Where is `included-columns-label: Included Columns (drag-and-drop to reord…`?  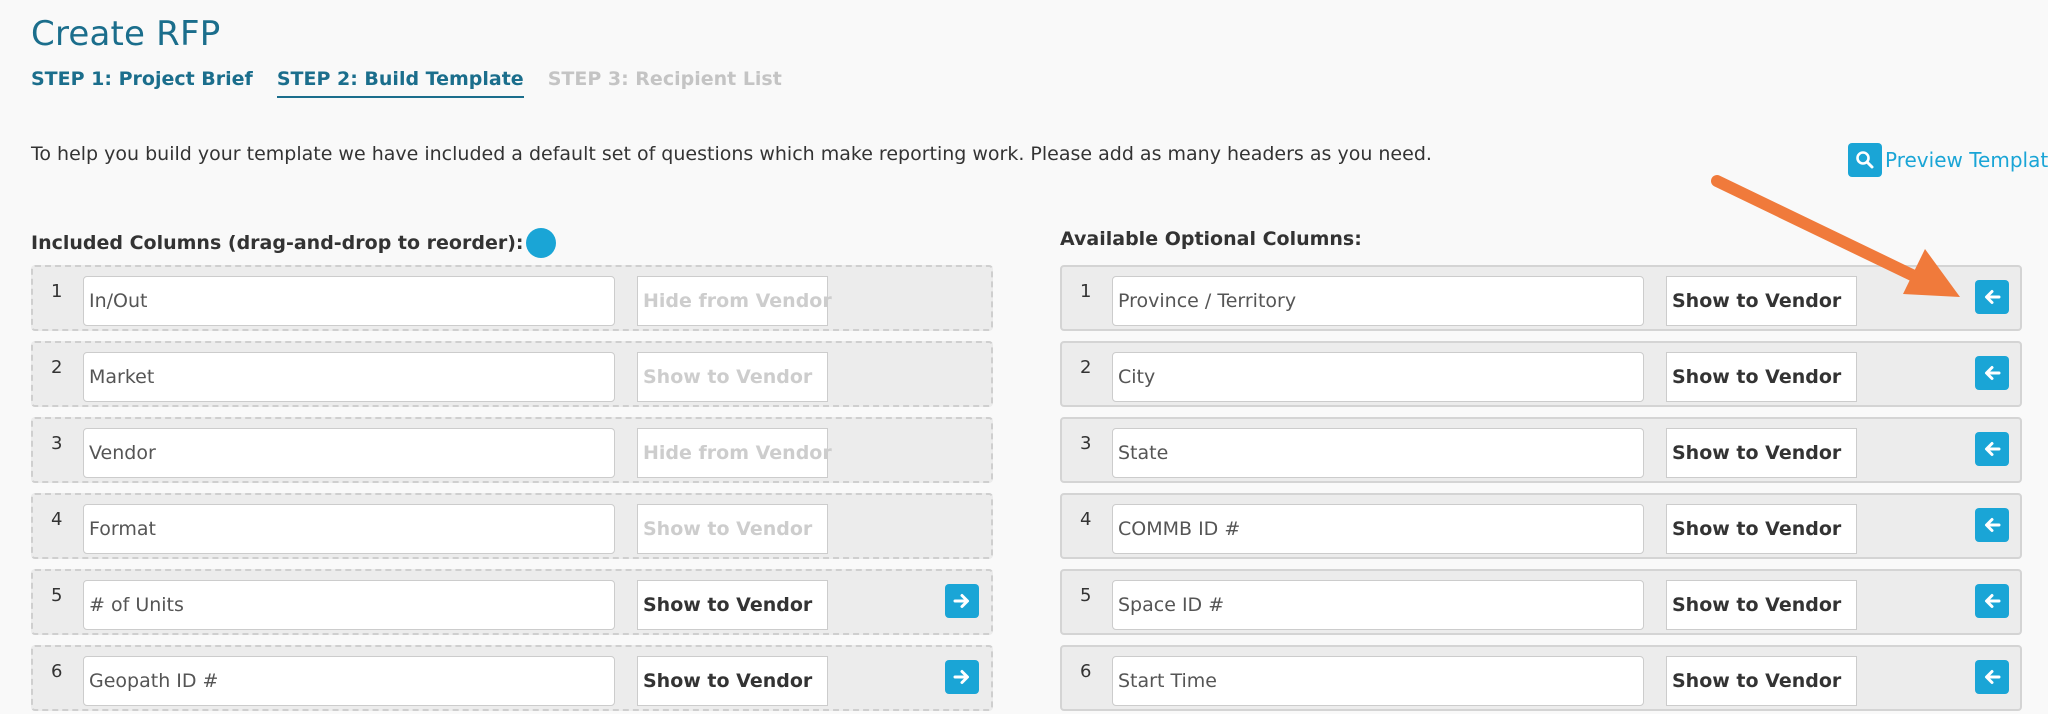
included-columns-label: Included Columns (drag-and-drop to reord… is located at coordinates (277, 243).